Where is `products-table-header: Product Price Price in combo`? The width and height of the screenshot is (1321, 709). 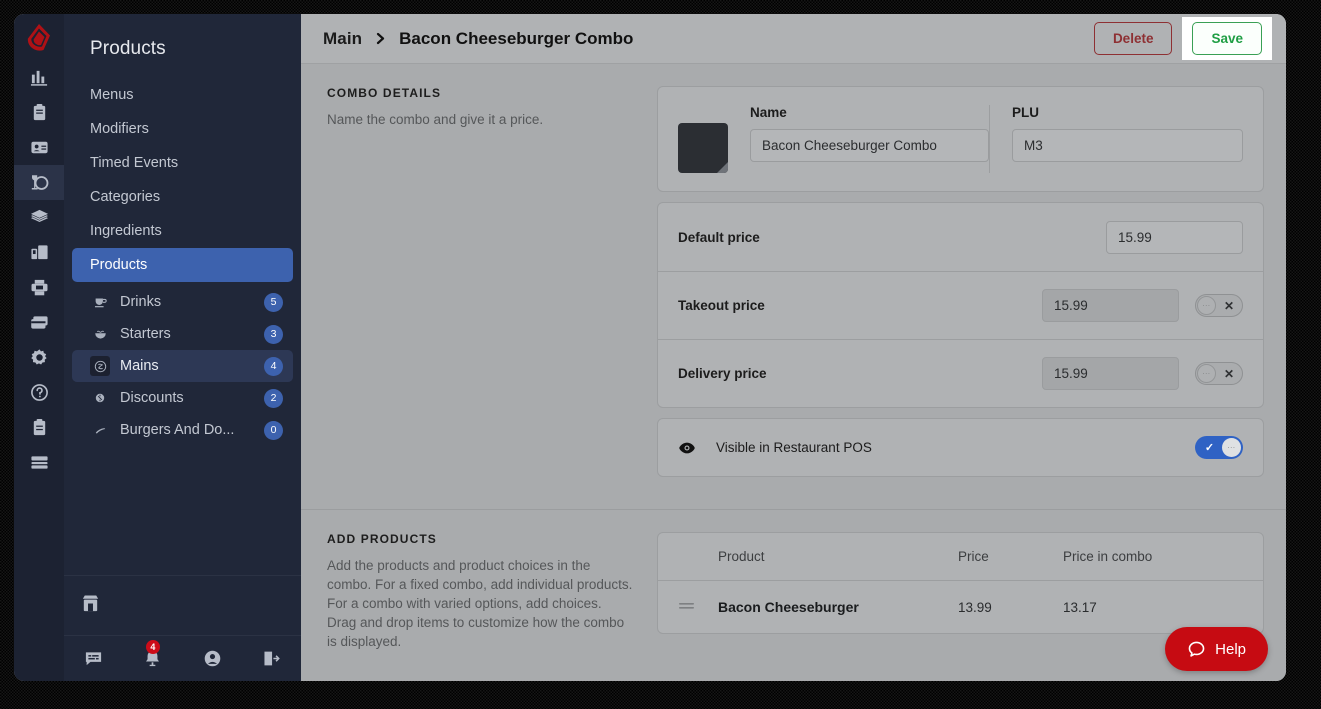 products-table-header: Product Price Price in combo is located at coordinates (960, 557).